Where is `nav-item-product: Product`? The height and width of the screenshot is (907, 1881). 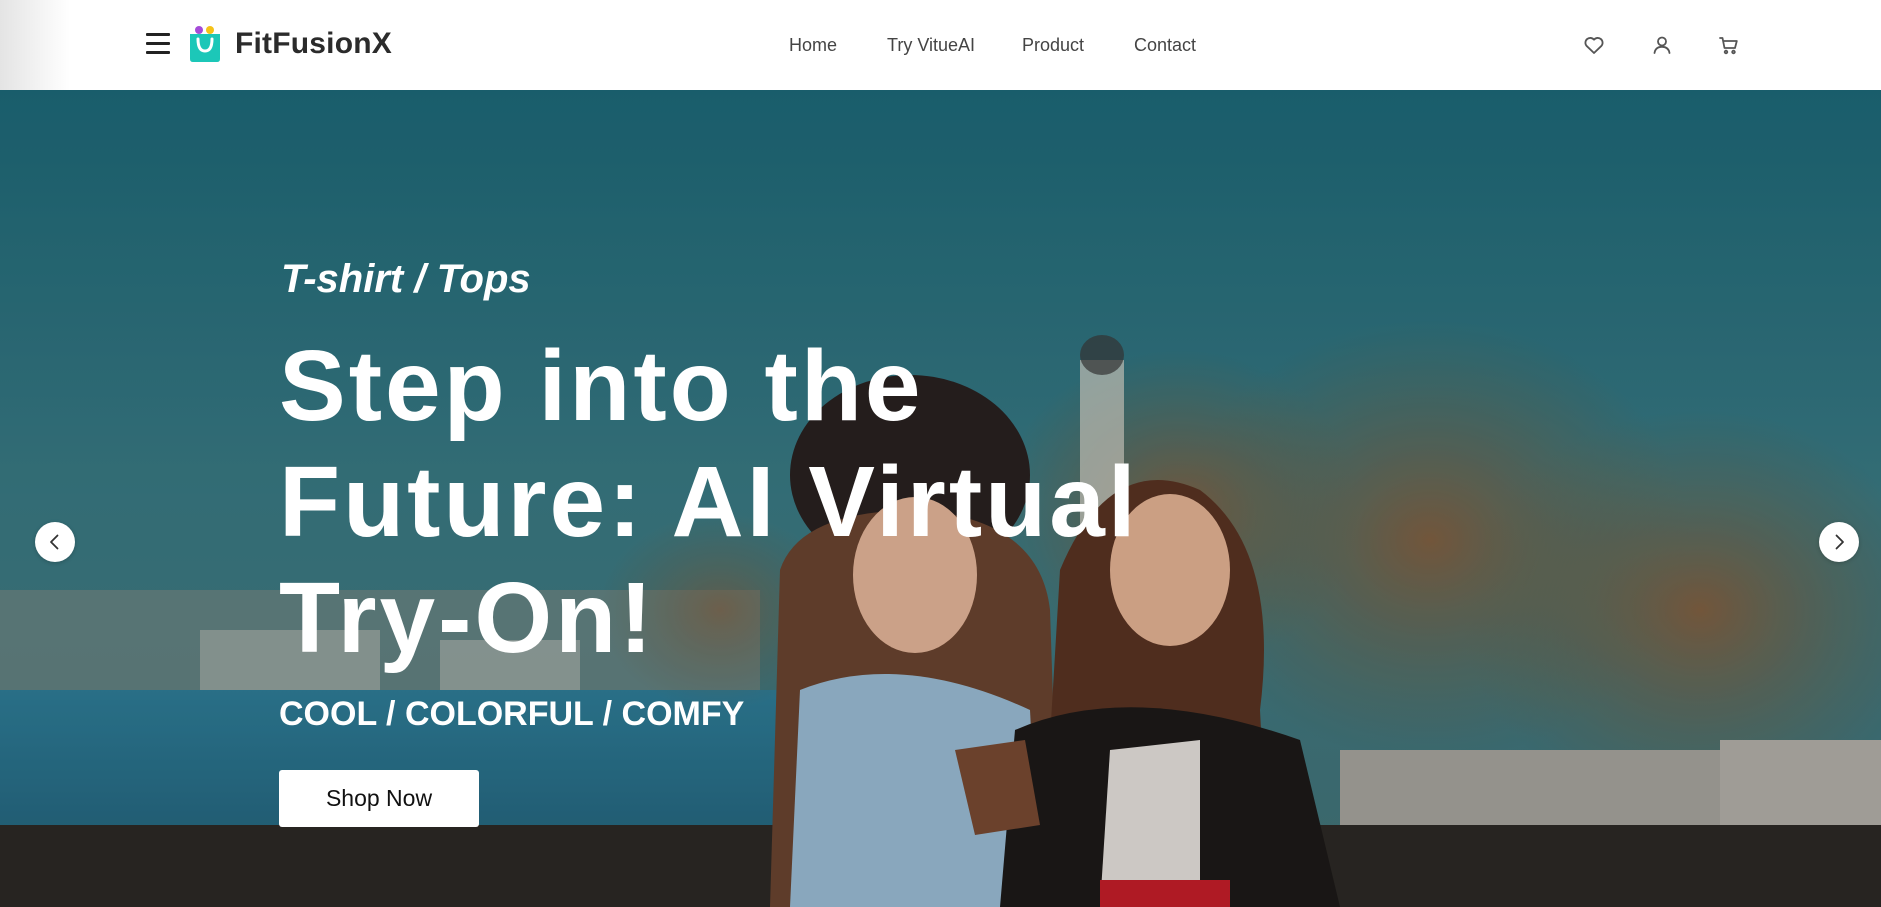
nav-item-product: Product is located at coordinates (1053, 45).